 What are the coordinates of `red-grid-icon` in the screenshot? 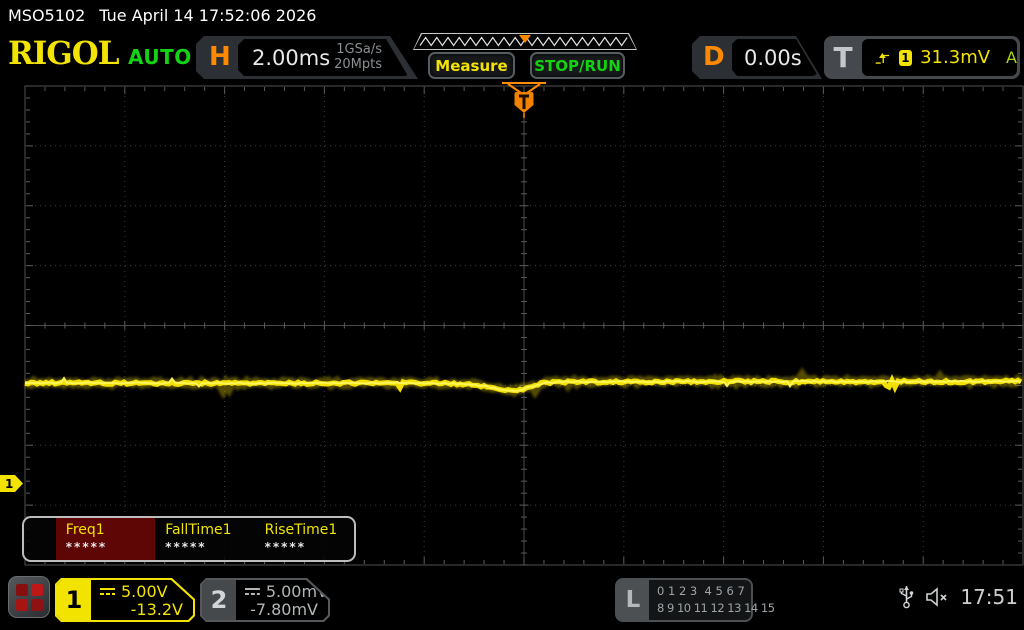 It's located at (29, 597).